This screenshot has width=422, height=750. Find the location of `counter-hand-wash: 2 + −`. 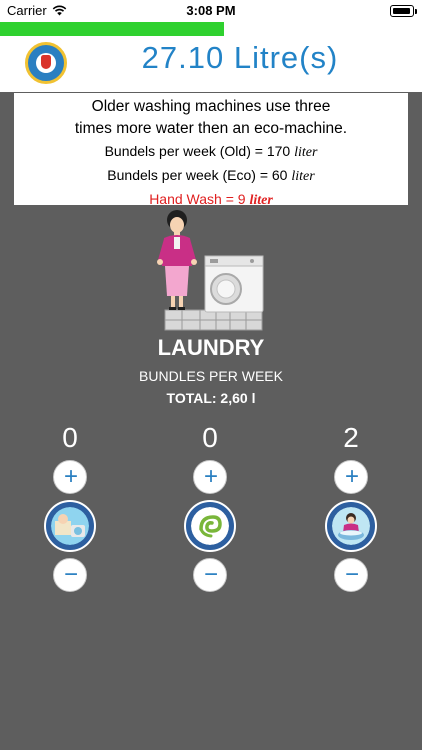

counter-hand-wash: 2 + − is located at coordinates (351, 506).